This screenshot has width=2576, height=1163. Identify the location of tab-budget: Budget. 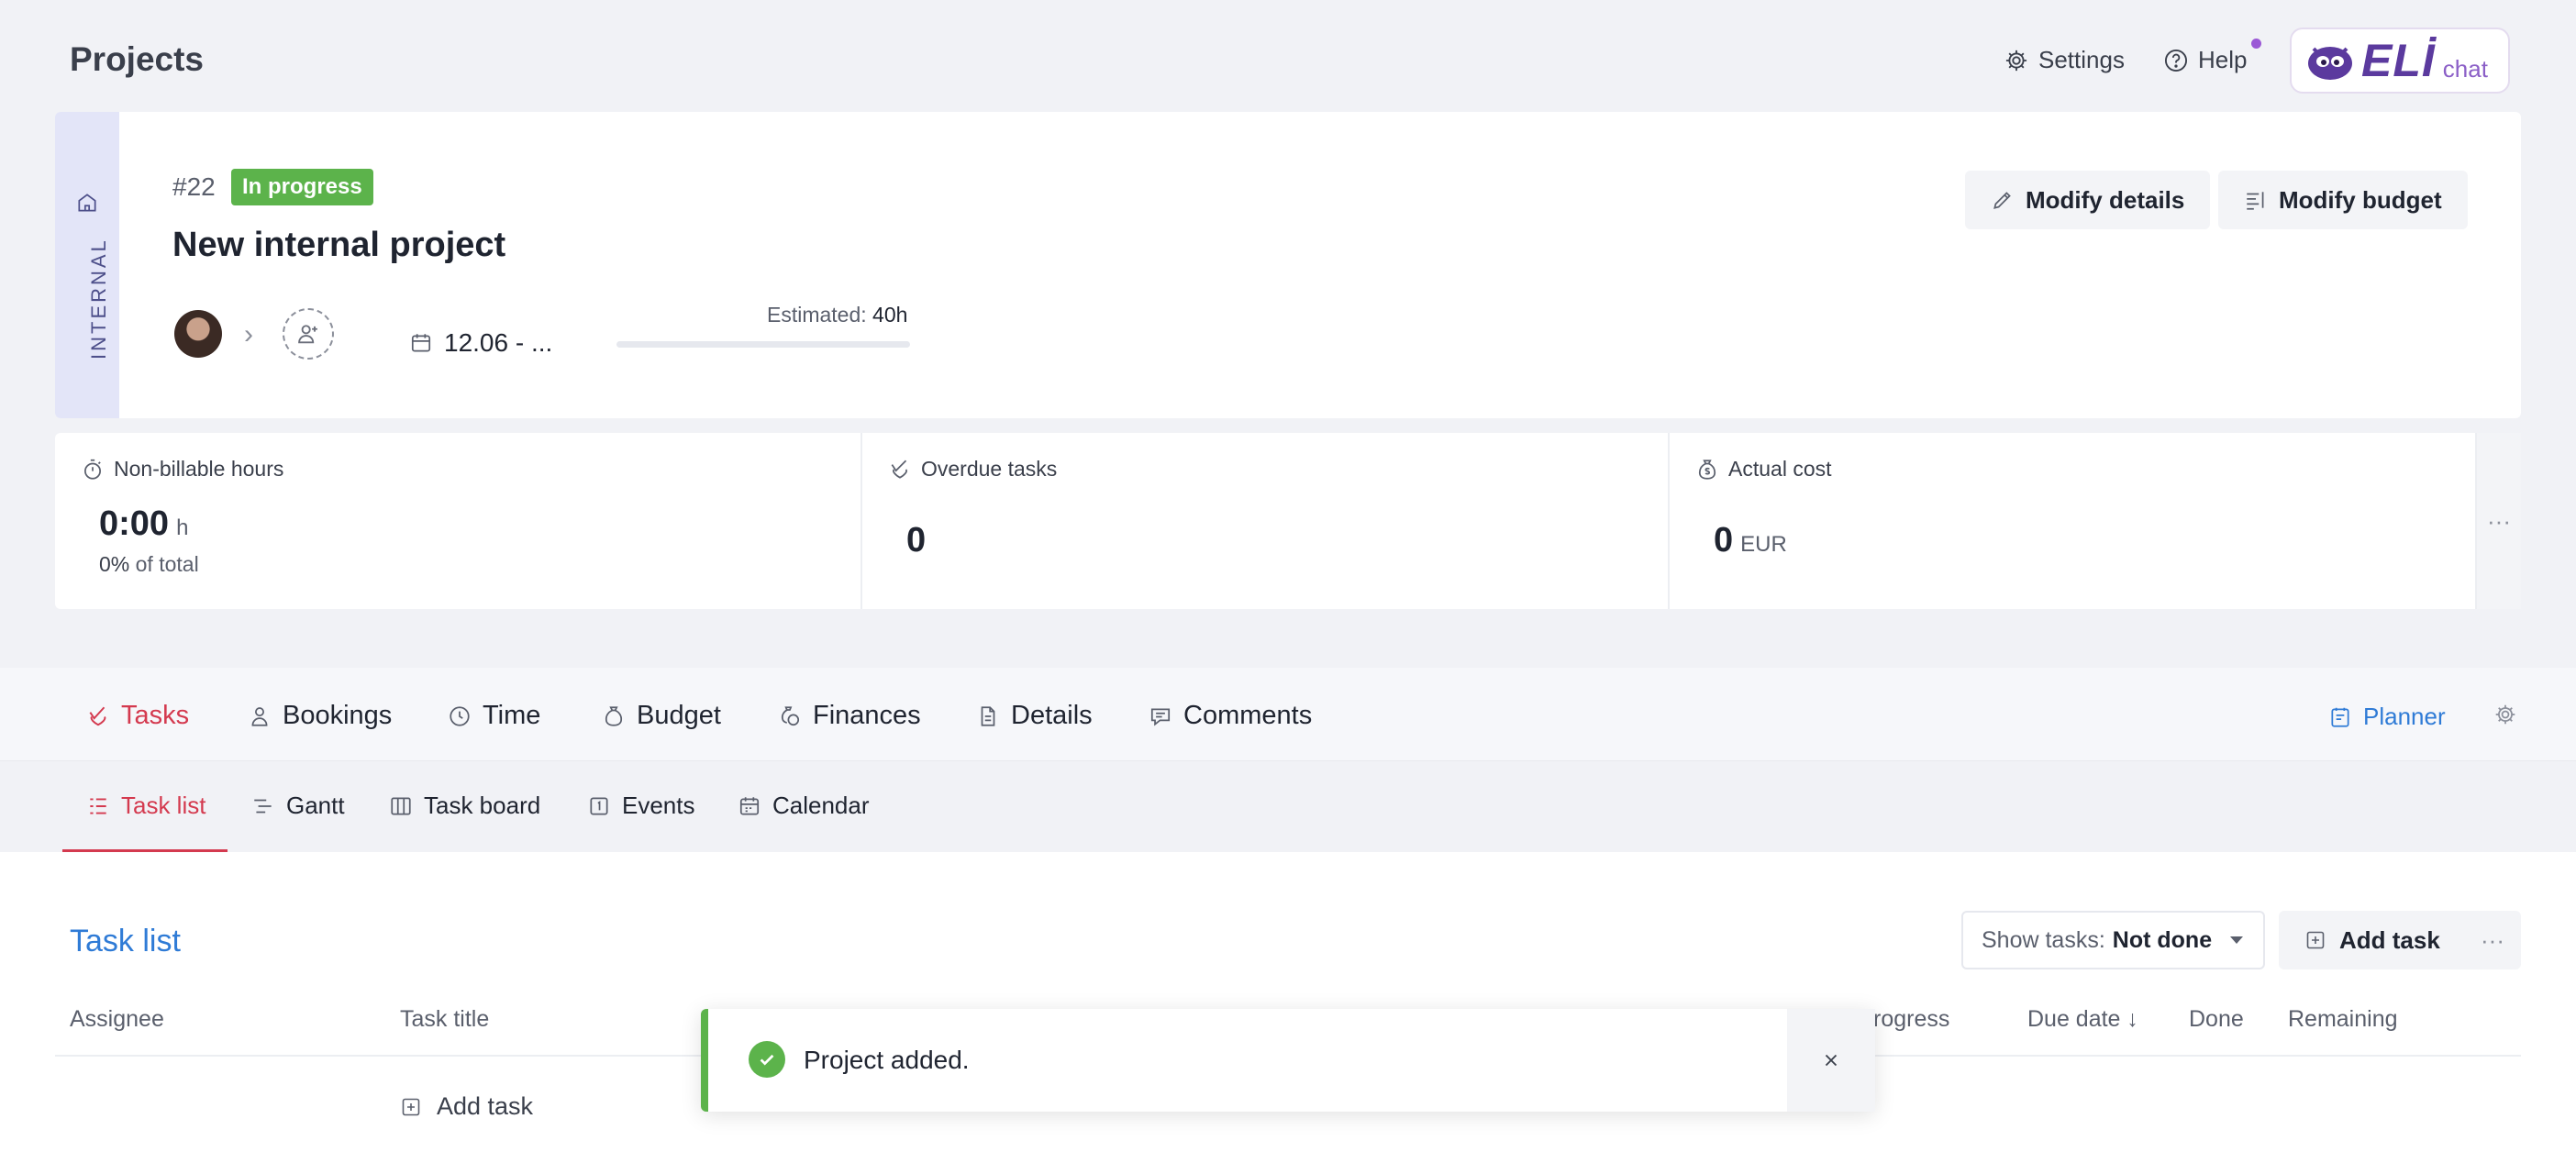
(661, 716).